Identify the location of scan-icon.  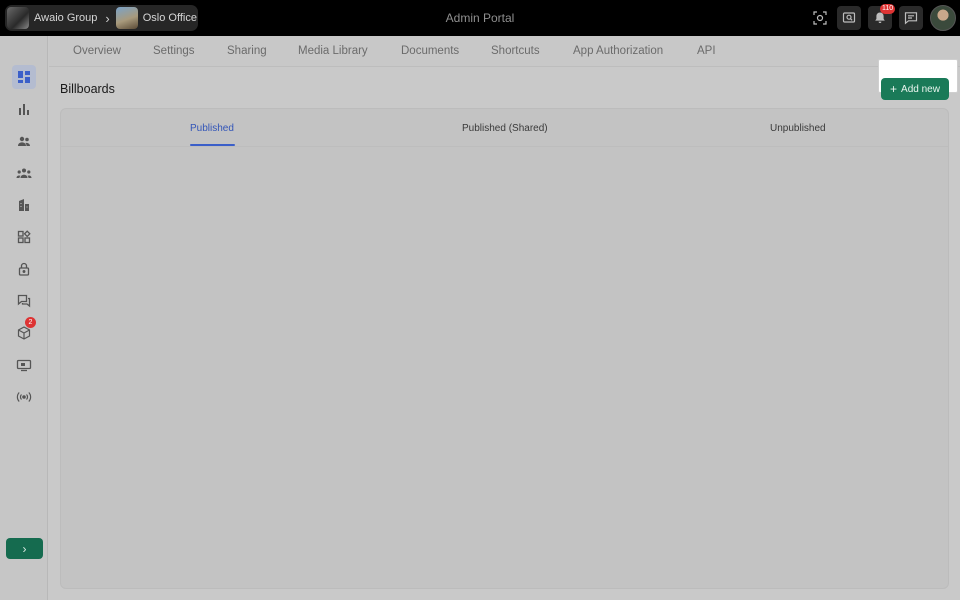
(820, 18).